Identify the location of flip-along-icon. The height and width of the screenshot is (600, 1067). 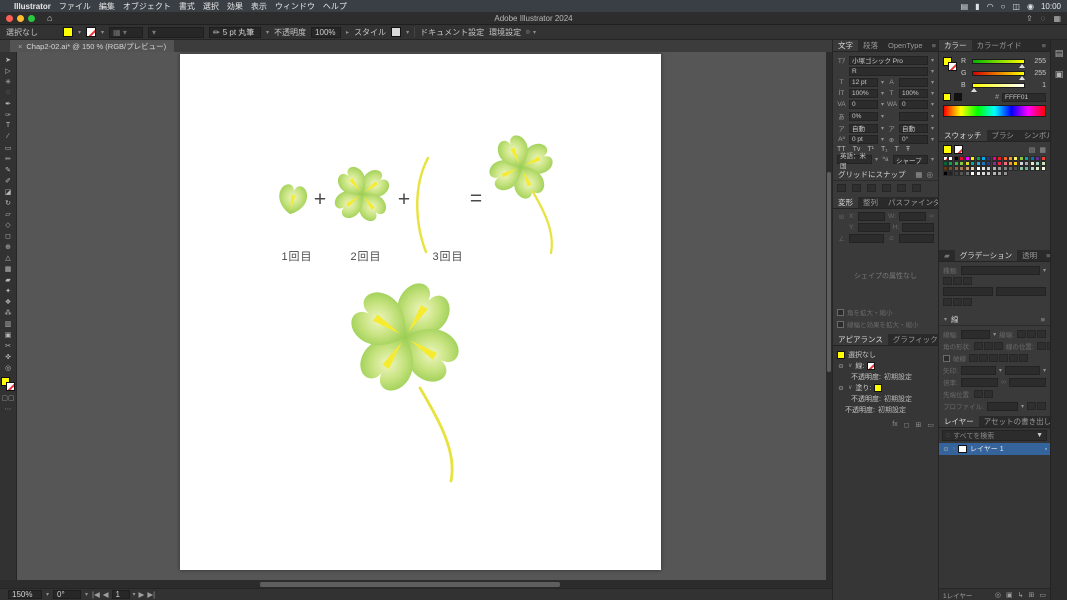
(1031, 406).